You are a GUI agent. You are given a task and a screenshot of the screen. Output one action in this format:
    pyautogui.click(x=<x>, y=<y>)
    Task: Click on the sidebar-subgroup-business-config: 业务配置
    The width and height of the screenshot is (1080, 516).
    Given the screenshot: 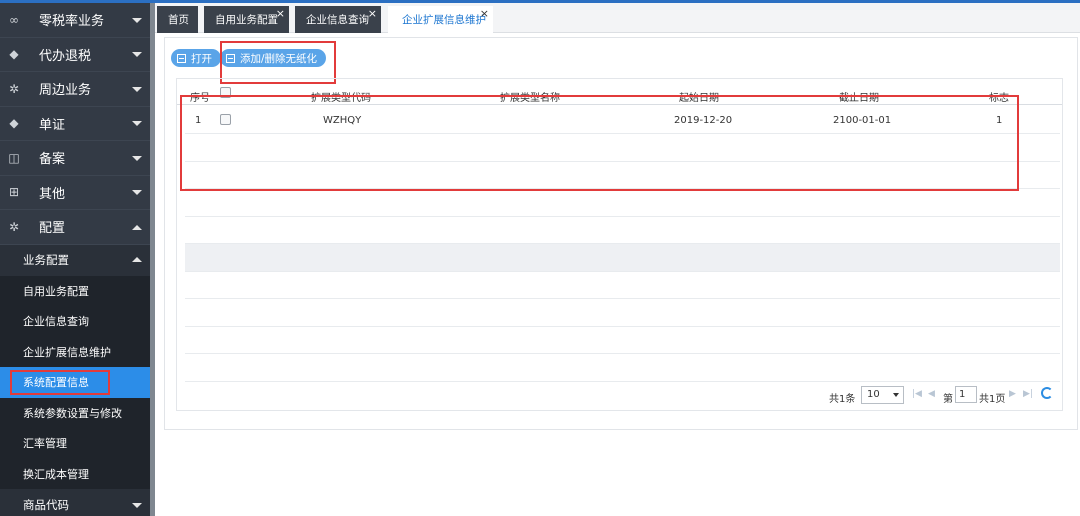 What is the action you would take?
    pyautogui.click(x=75, y=260)
    